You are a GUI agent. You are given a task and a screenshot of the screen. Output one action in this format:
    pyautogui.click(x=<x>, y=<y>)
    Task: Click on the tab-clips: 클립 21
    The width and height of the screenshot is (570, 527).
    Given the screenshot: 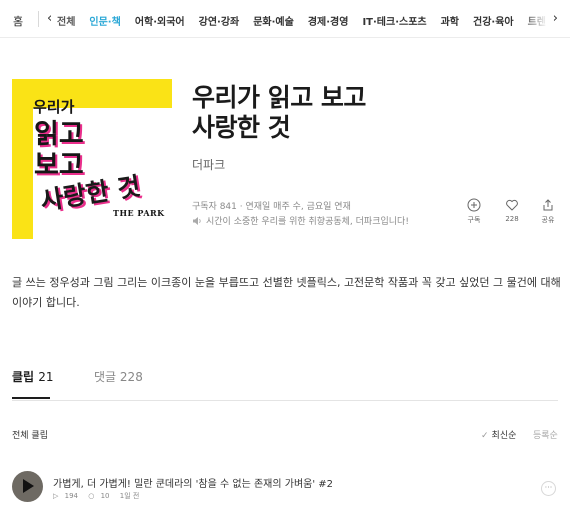 What is the action you would take?
    pyautogui.click(x=33, y=376)
    